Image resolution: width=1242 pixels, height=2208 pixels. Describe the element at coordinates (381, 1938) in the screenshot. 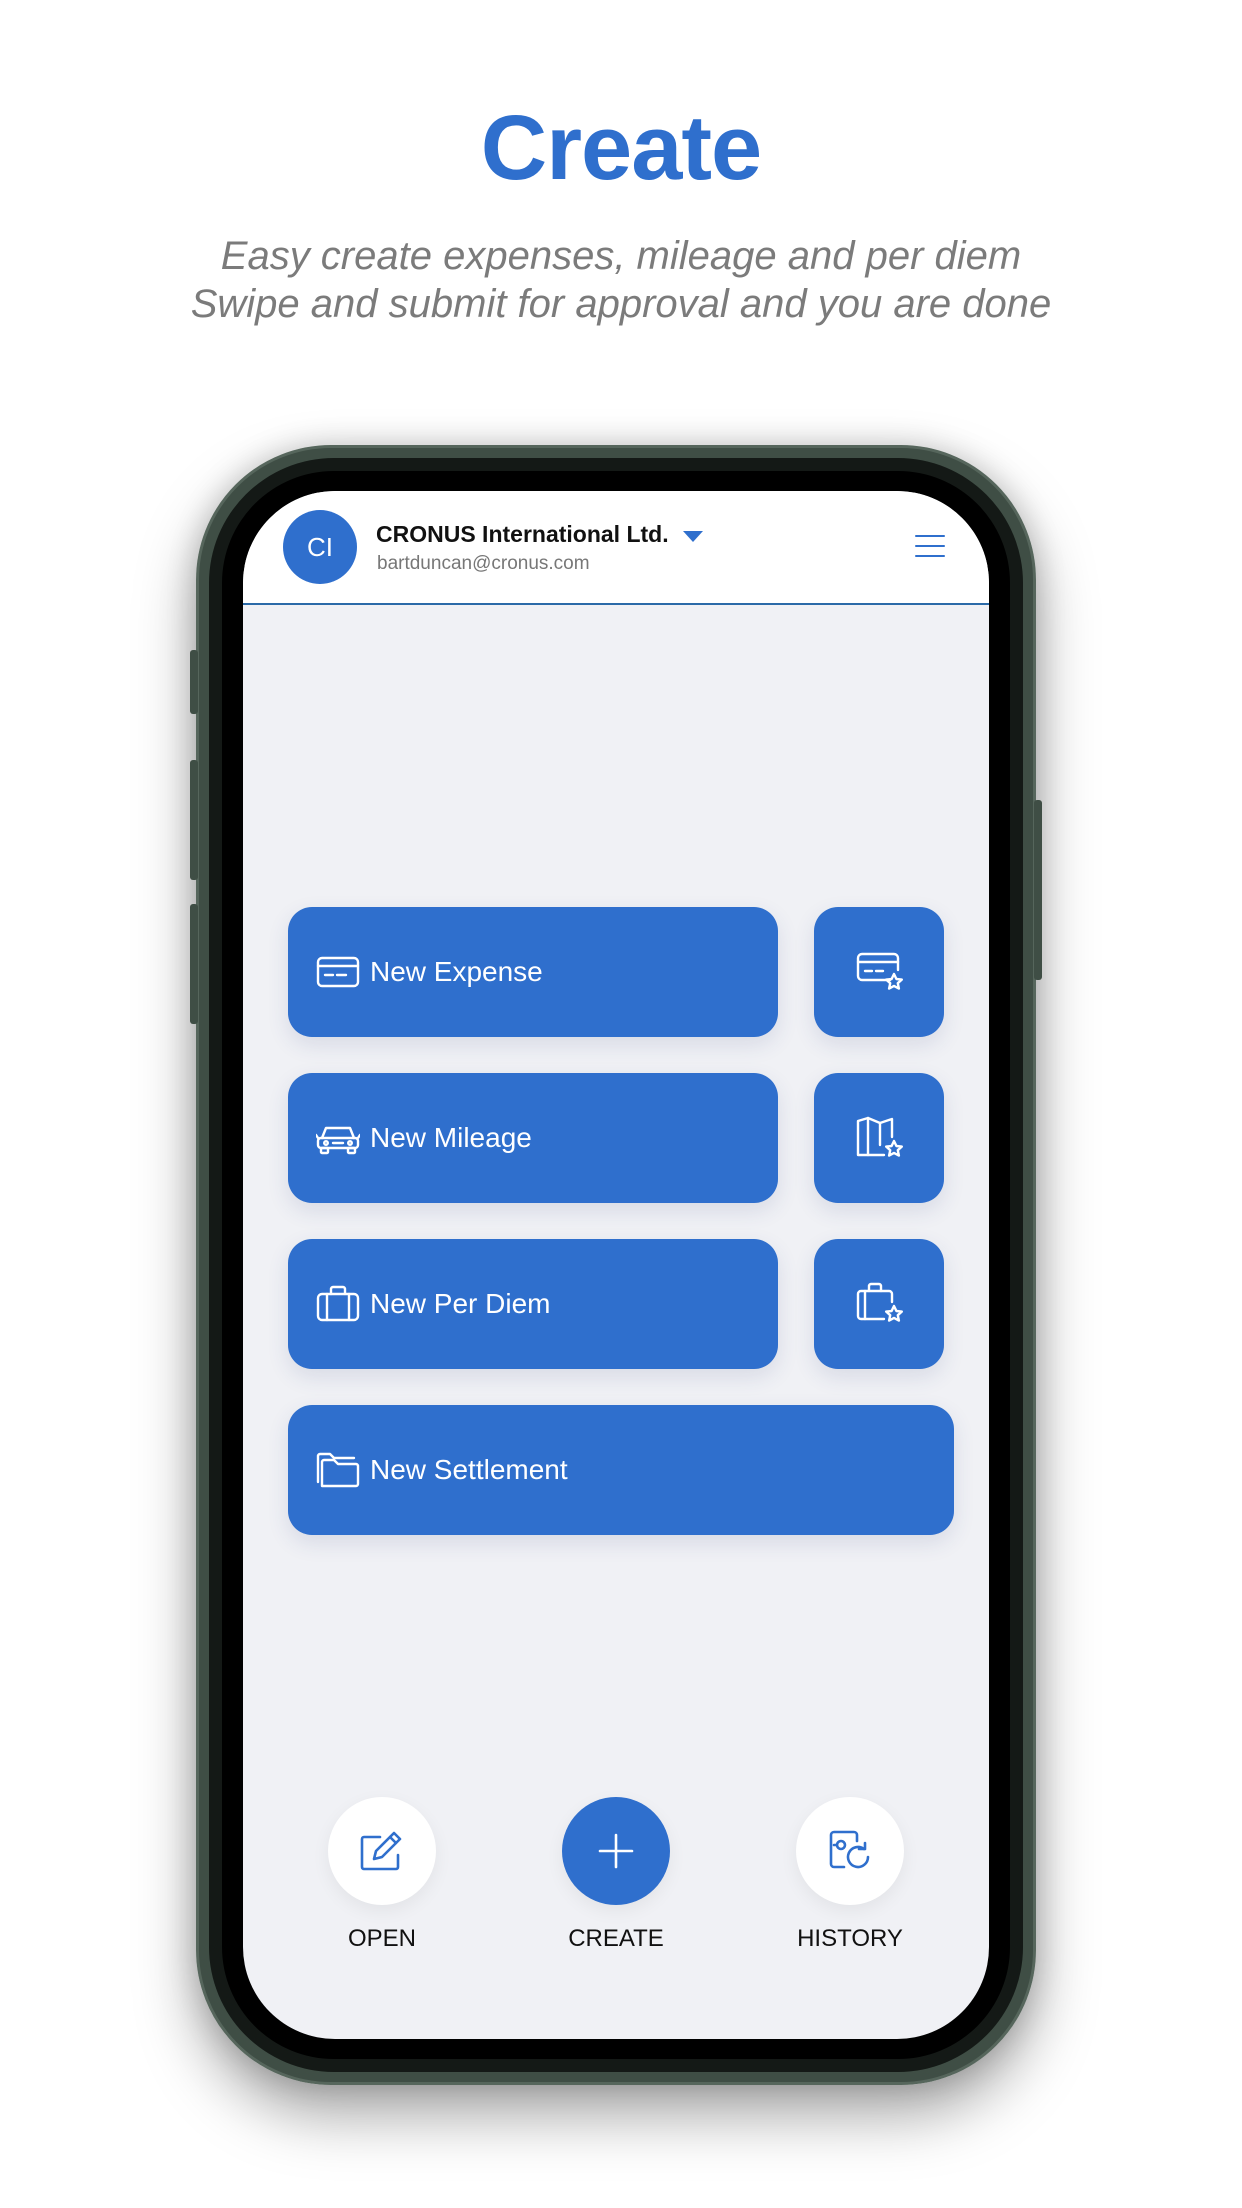

I see `nav-open-label: OPEN` at that location.